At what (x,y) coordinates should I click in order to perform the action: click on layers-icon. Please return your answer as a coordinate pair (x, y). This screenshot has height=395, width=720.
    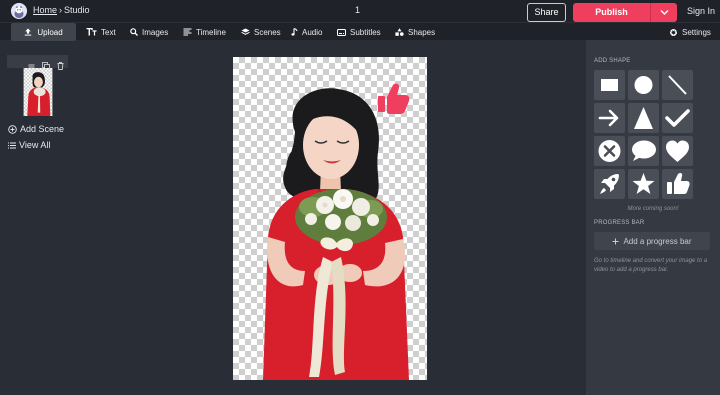
    Looking at the image, I should click on (245, 31).